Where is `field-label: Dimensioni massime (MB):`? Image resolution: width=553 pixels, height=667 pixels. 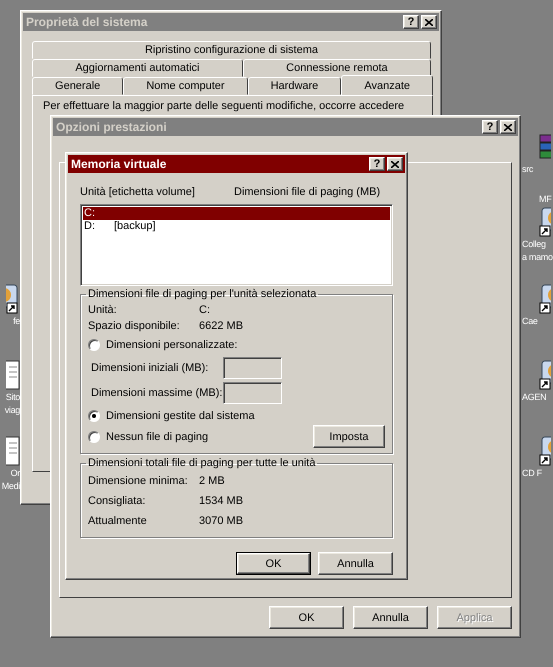
field-label: Dimensioni massime (MB): is located at coordinates (157, 392).